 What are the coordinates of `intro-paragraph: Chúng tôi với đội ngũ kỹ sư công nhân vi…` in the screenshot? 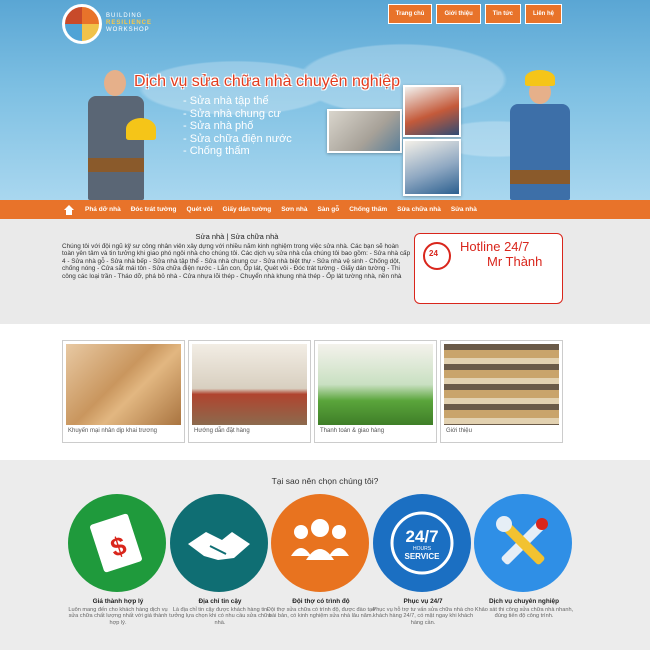 It's located at (236, 261).